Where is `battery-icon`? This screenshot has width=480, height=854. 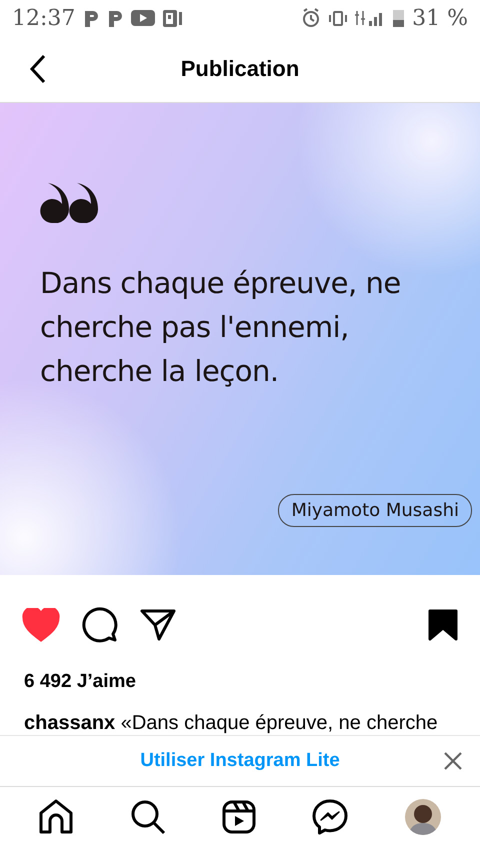 battery-icon is located at coordinates (398, 18).